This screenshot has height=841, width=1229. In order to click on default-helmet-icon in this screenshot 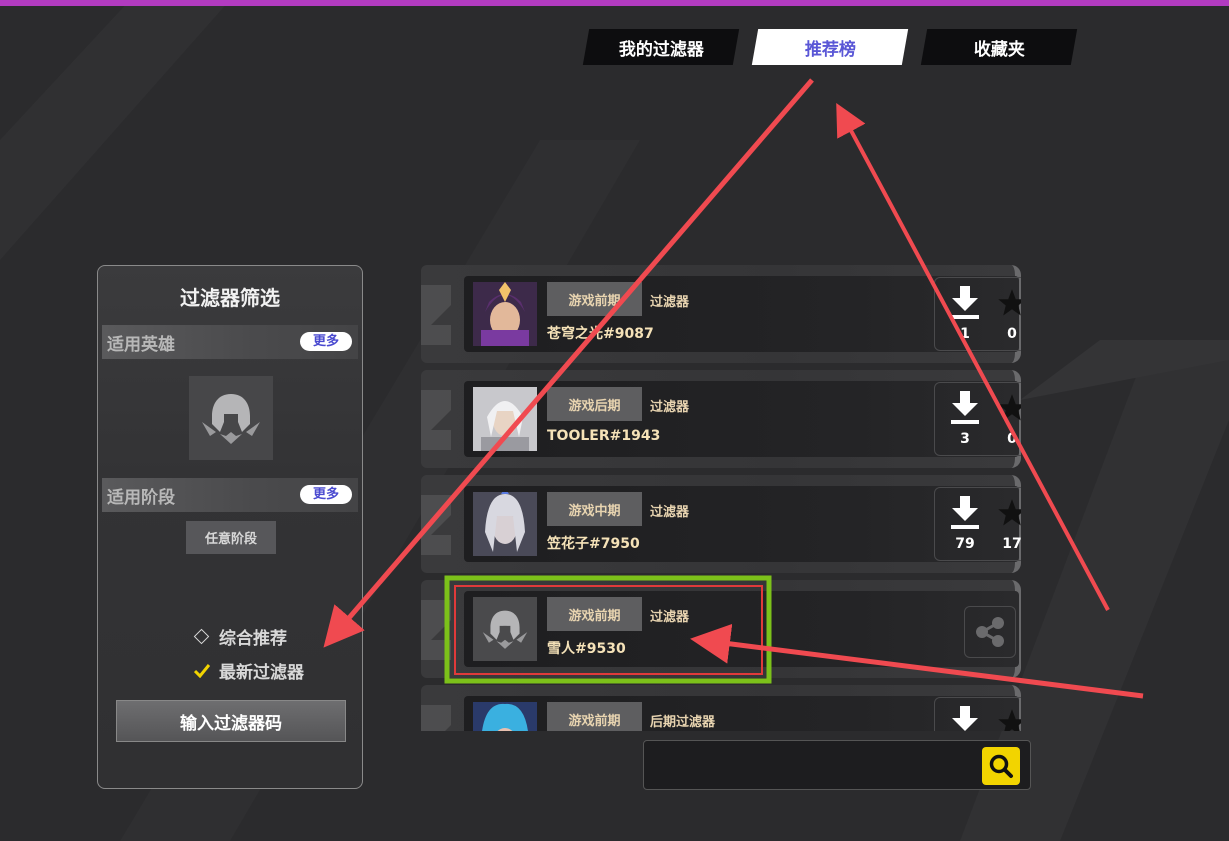, I will do `click(505, 629)`.